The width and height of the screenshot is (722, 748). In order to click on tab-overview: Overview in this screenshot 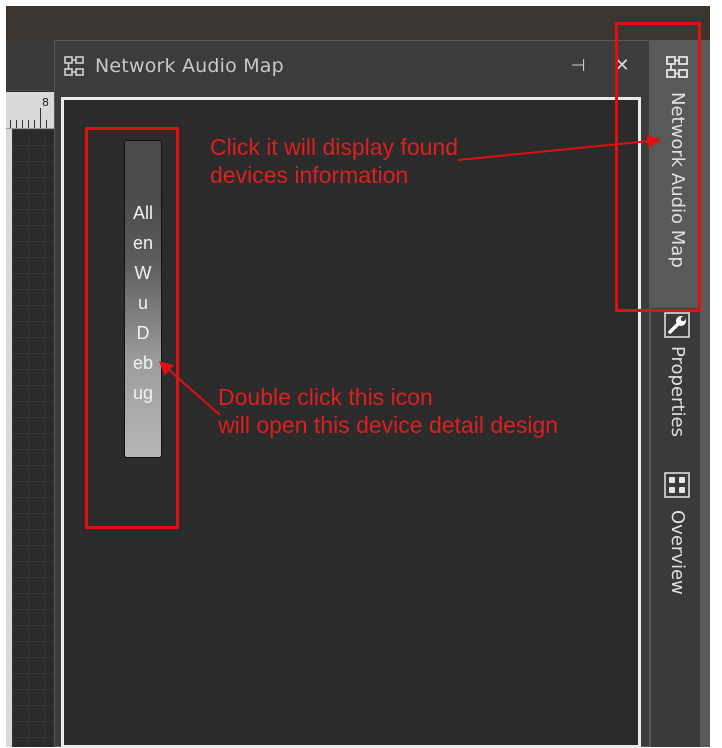, I will do `click(676, 543)`.